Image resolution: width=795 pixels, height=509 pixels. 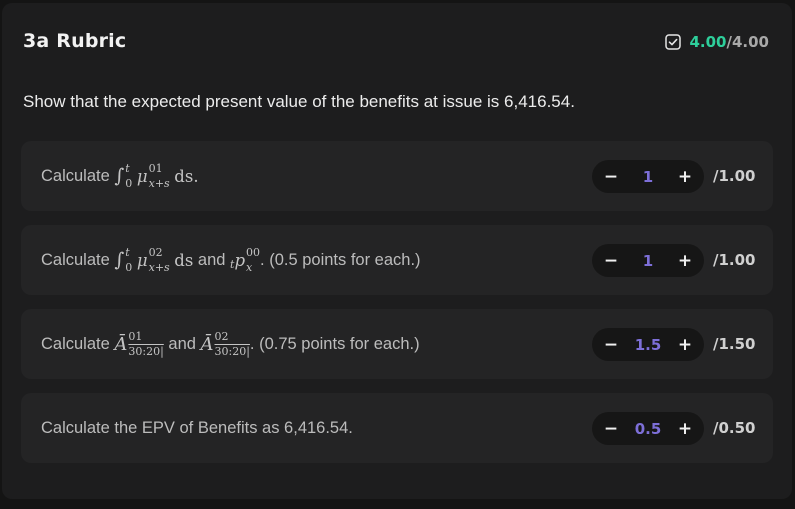 I want to click on annuity-superscript-1: 01, so click(x=135, y=336).